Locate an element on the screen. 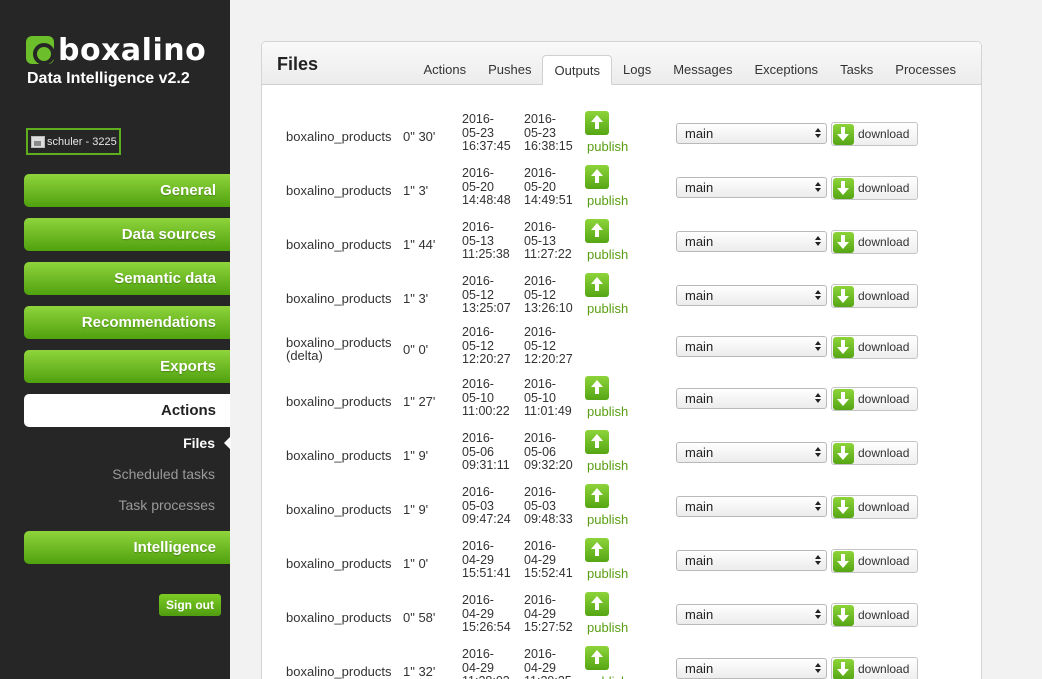  boxalino-logo-icon is located at coordinates (40, 50).